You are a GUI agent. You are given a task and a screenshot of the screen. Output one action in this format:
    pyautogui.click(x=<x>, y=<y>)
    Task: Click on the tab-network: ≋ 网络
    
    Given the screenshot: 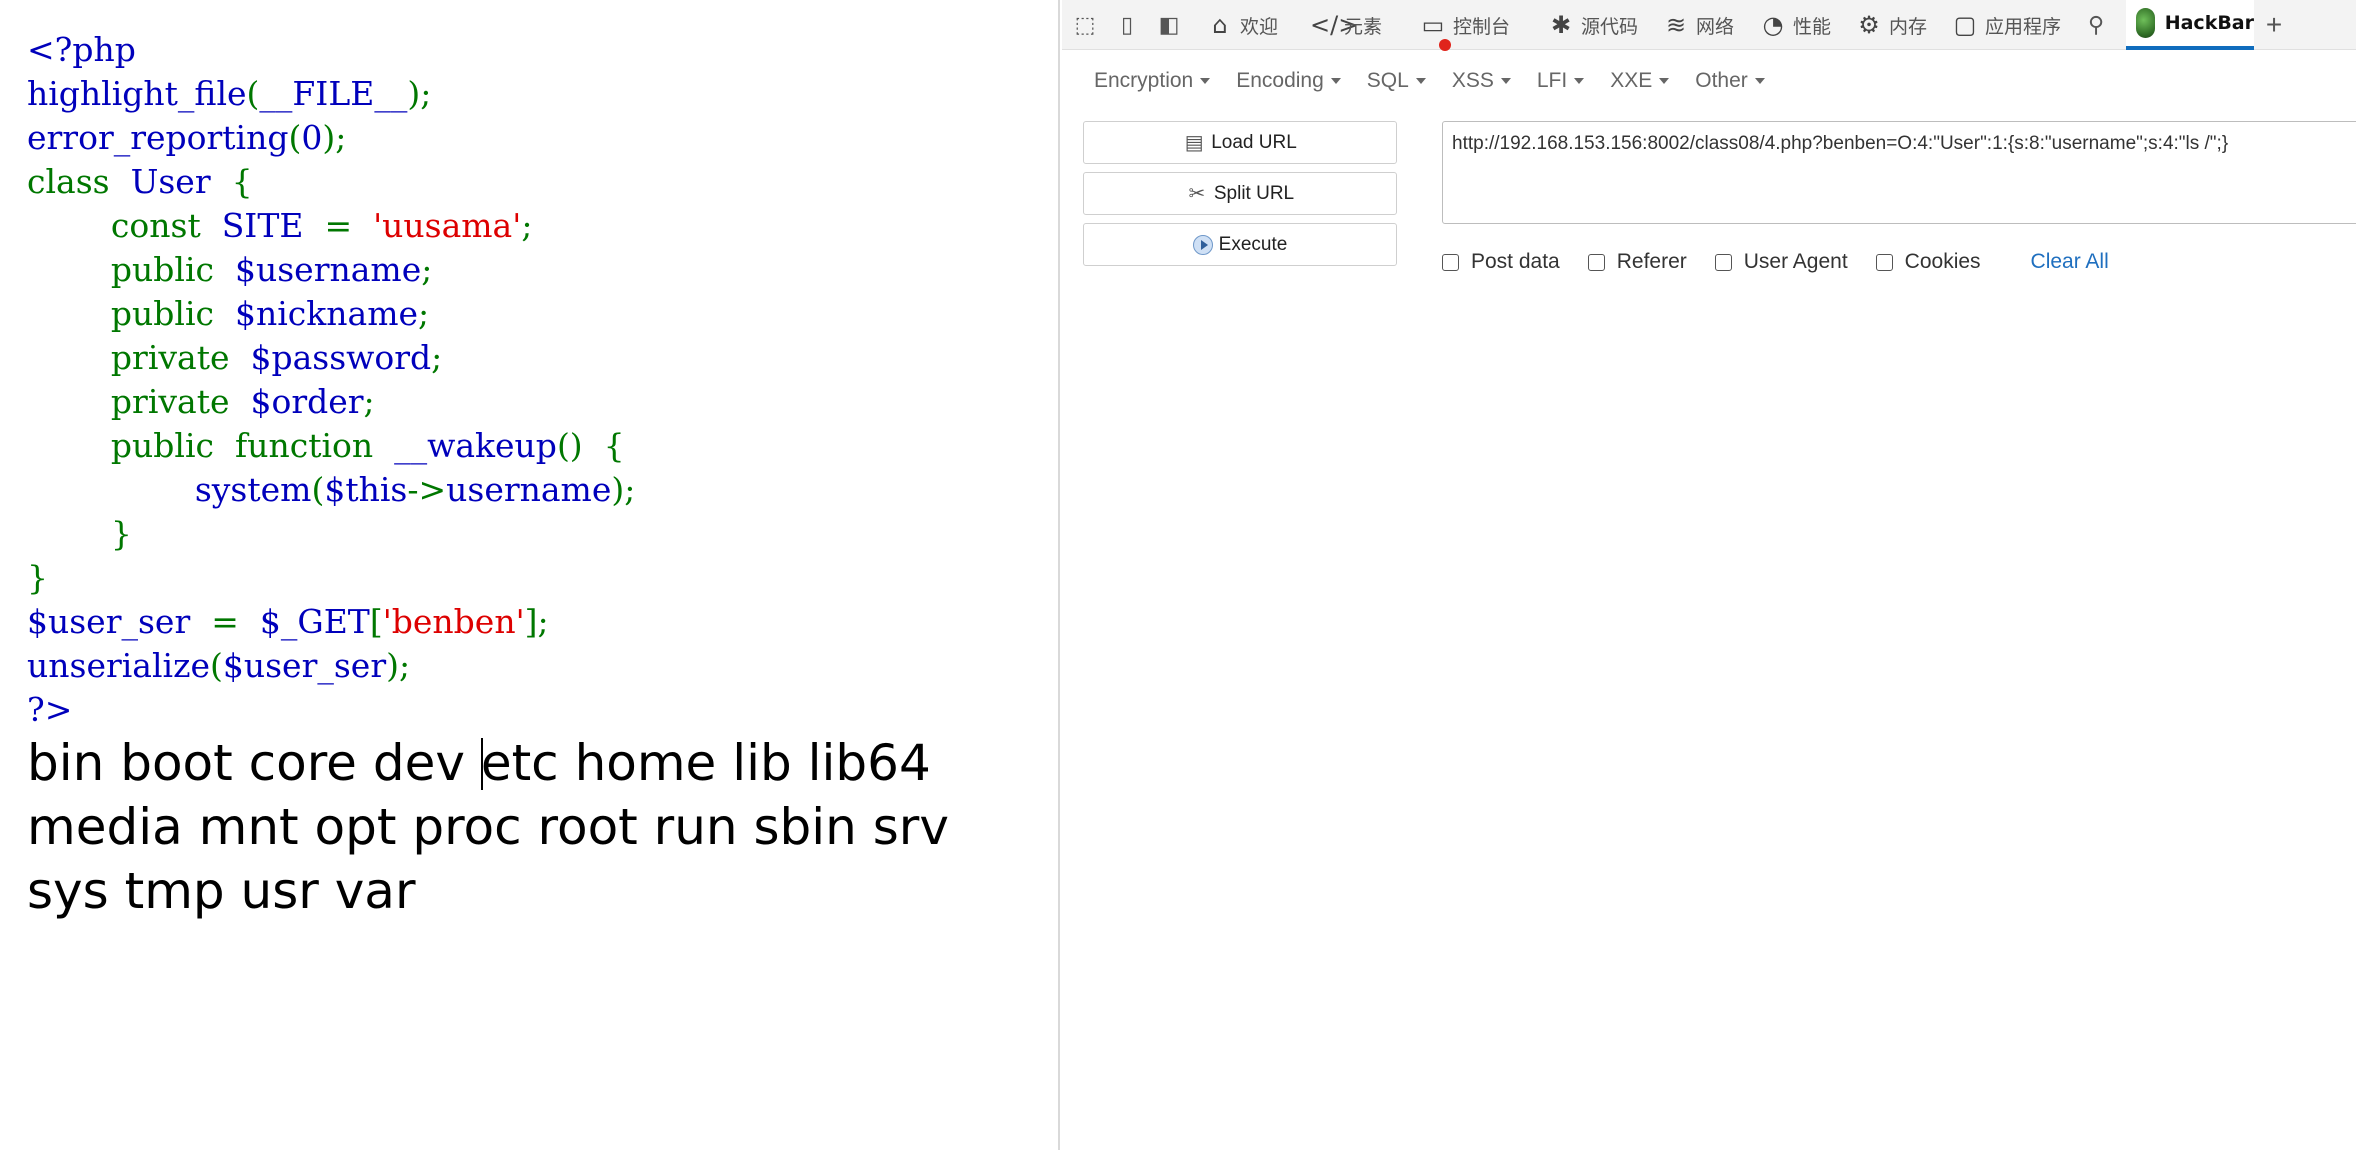 What is the action you would take?
    pyautogui.click(x=1698, y=25)
    